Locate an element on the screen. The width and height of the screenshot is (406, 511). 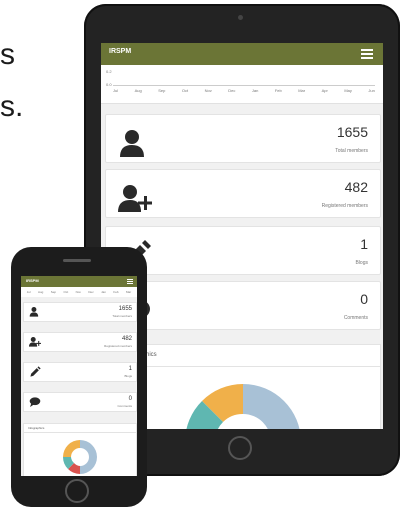
donut-slice-orange is located at coordinates (71, 448).